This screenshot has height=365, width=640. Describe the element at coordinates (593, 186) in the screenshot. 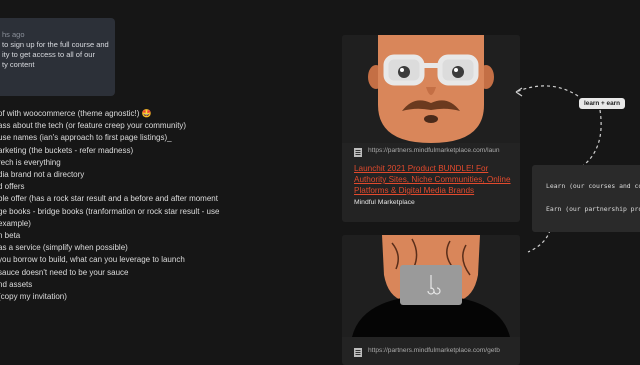

I see `code-line-learn: Learn (our courses and co` at that location.